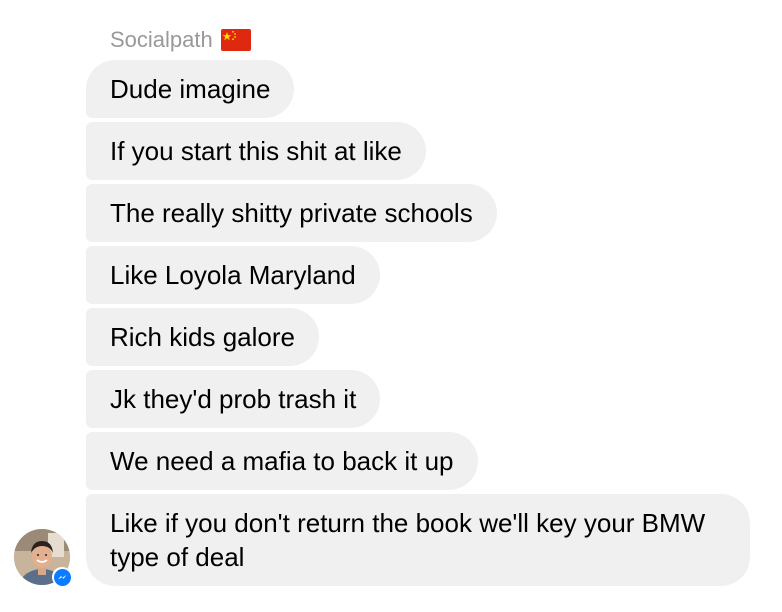  I want to click on sender-avatar-container, so click(43, 558).